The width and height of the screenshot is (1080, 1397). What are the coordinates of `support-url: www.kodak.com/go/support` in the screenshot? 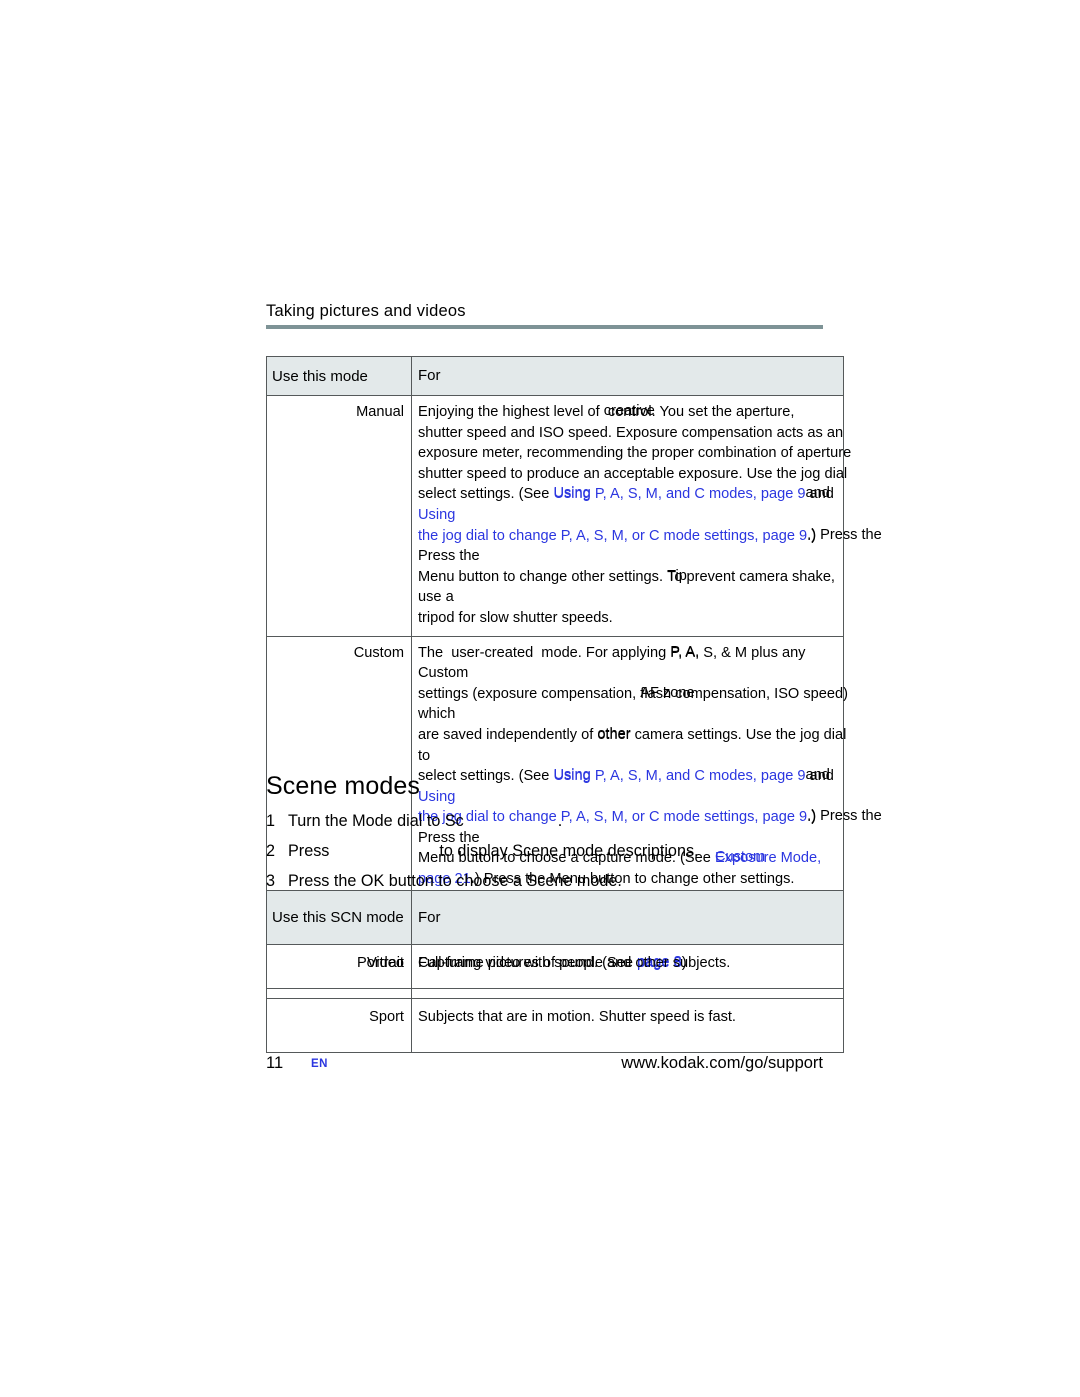 It's located at (722, 1063).